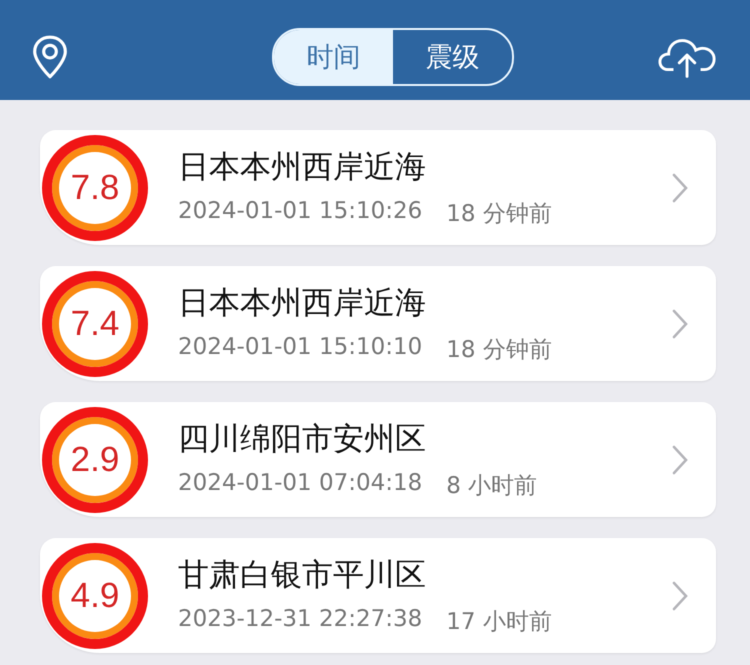 The height and width of the screenshot is (665, 750). I want to click on location-name: 甘肃白银市平川区, so click(302, 575).